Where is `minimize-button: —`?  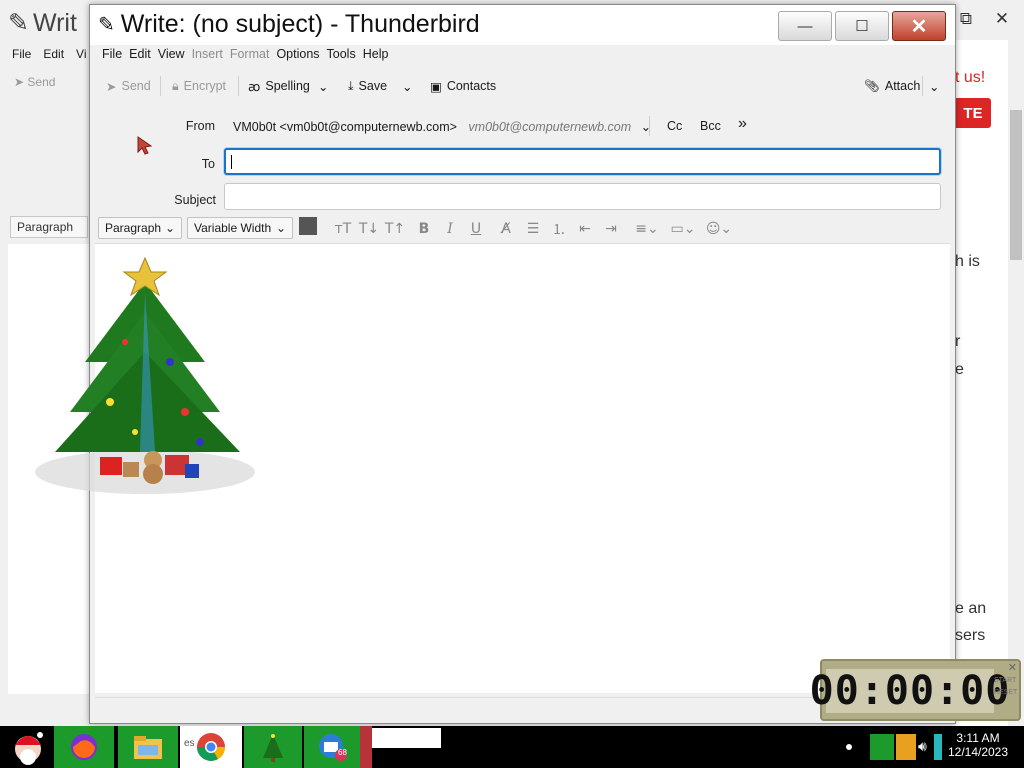
minimize-button: — is located at coordinates (805, 26).